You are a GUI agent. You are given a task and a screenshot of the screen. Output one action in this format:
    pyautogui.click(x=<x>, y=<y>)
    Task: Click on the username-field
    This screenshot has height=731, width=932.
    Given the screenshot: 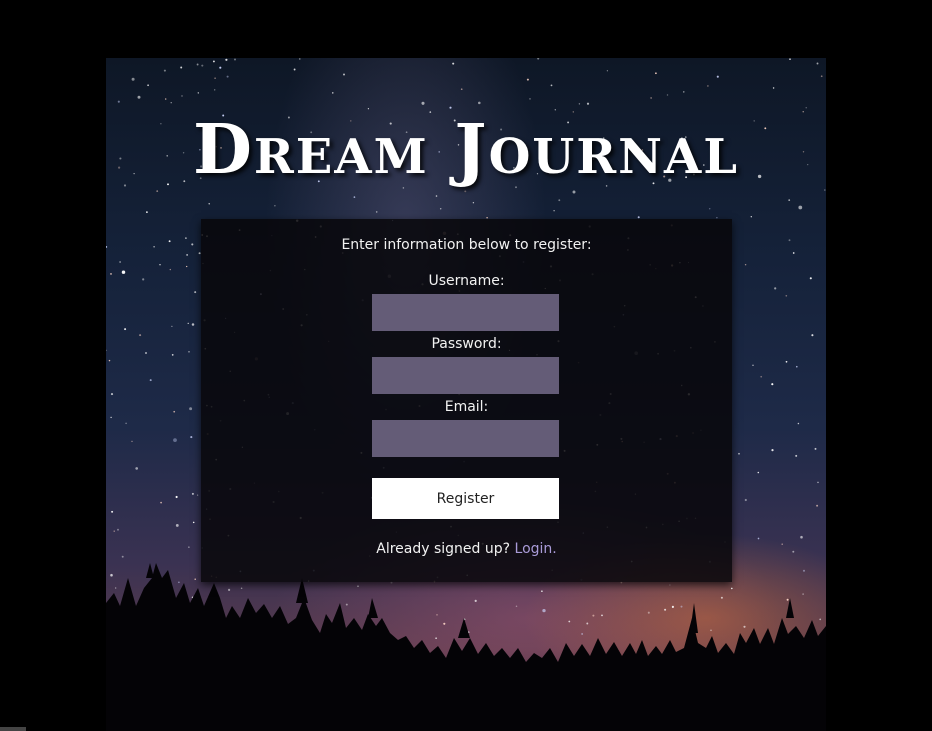 What is the action you would take?
    pyautogui.click(x=465, y=312)
    